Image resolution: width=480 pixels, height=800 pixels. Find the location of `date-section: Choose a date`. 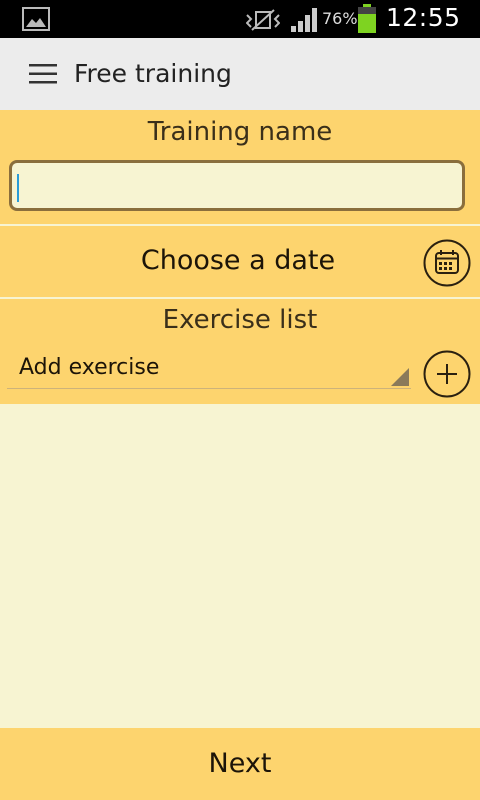

date-section: Choose a date is located at coordinates (240, 261).